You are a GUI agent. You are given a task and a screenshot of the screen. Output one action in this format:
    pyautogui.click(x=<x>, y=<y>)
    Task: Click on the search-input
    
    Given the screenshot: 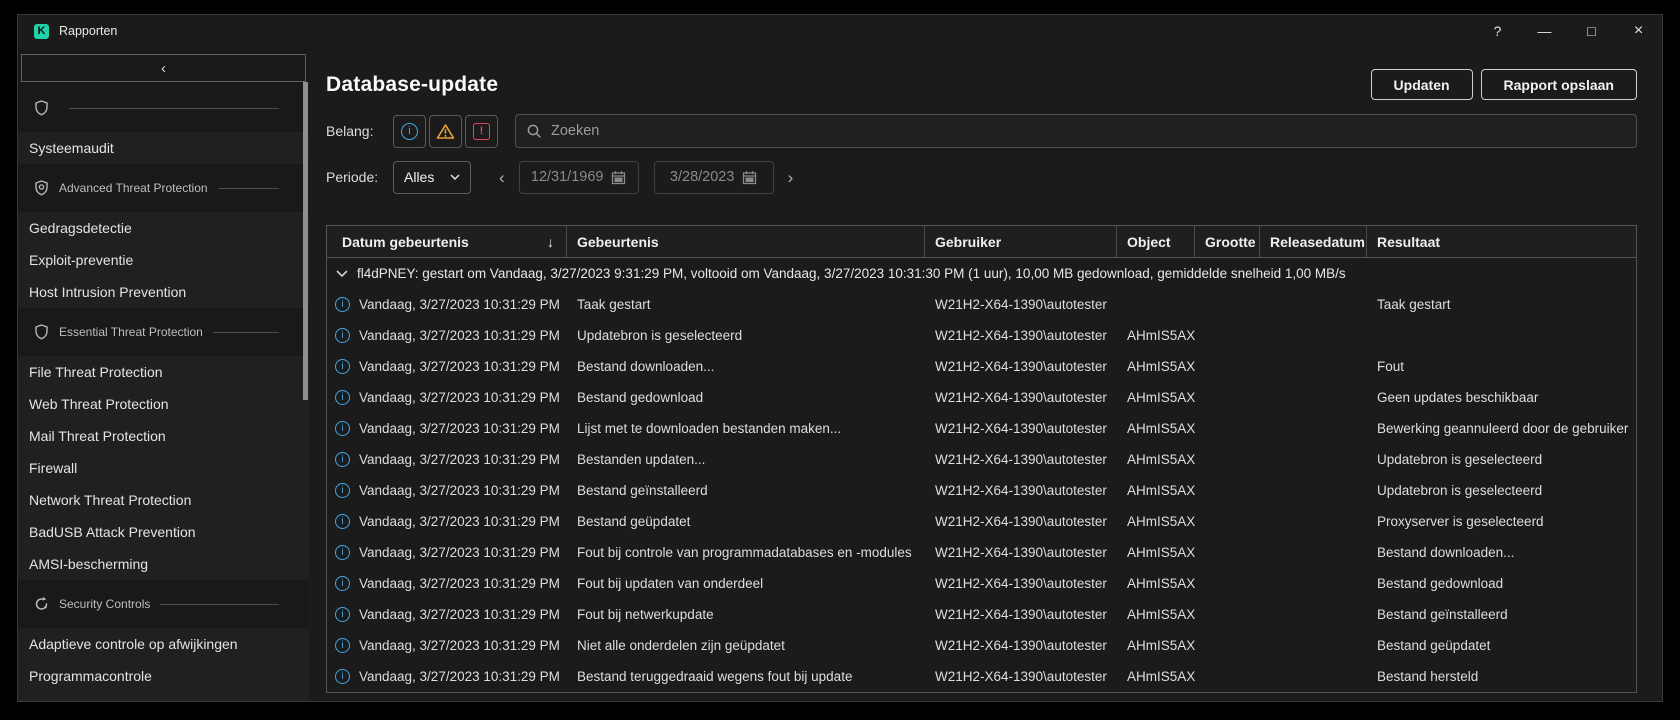 What is the action you would take?
    pyautogui.click(x=1088, y=131)
    